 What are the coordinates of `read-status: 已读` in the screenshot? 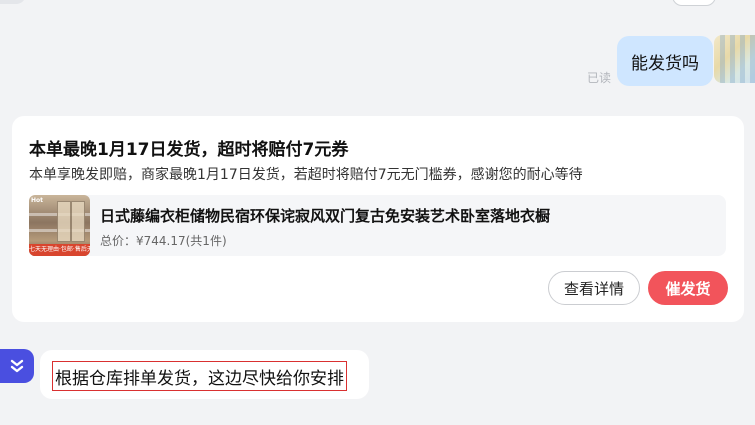 It's located at (599, 78).